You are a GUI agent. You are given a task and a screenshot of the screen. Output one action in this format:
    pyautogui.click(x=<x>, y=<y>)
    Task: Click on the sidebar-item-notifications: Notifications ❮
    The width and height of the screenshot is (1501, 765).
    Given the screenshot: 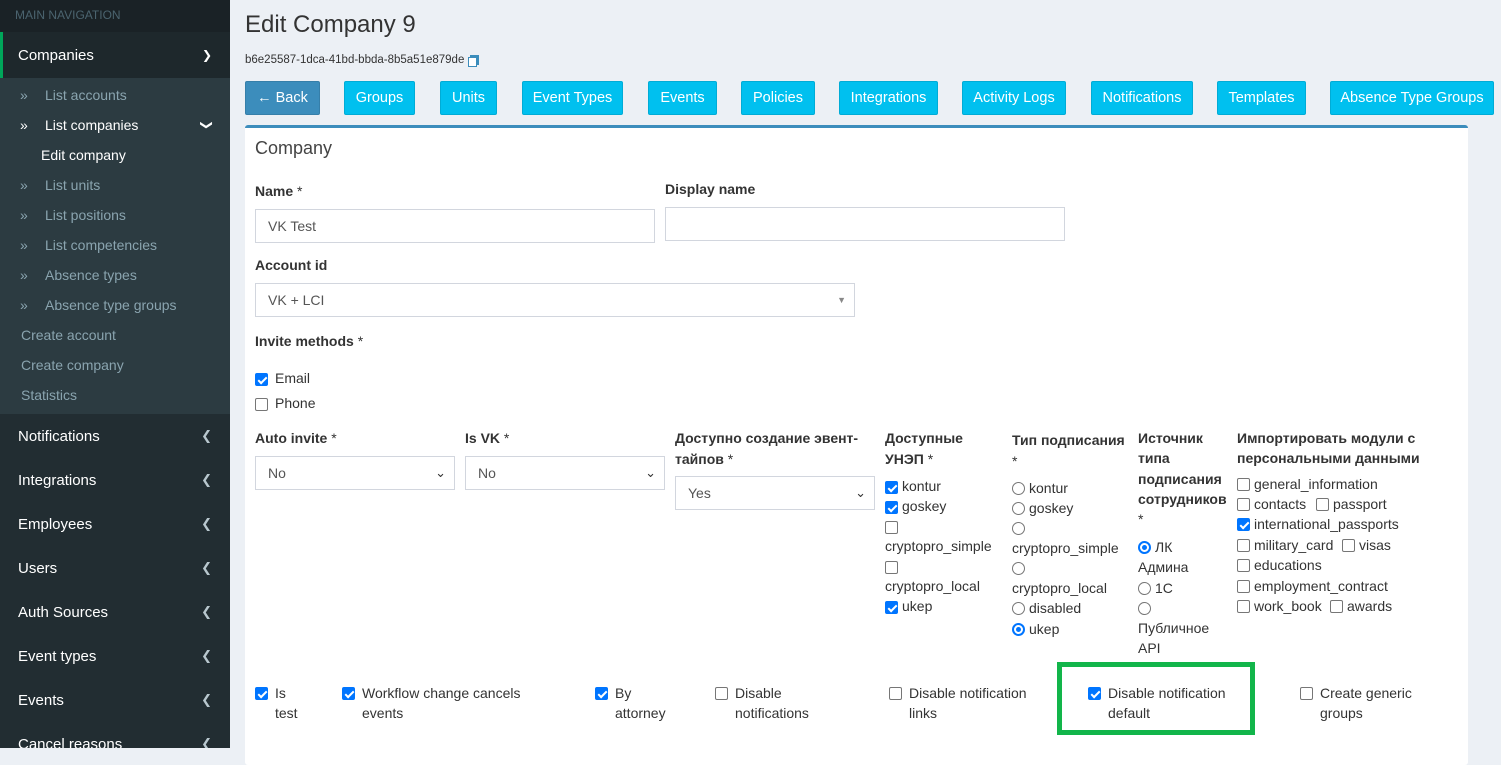 What is the action you would take?
    pyautogui.click(x=115, y=436)
    